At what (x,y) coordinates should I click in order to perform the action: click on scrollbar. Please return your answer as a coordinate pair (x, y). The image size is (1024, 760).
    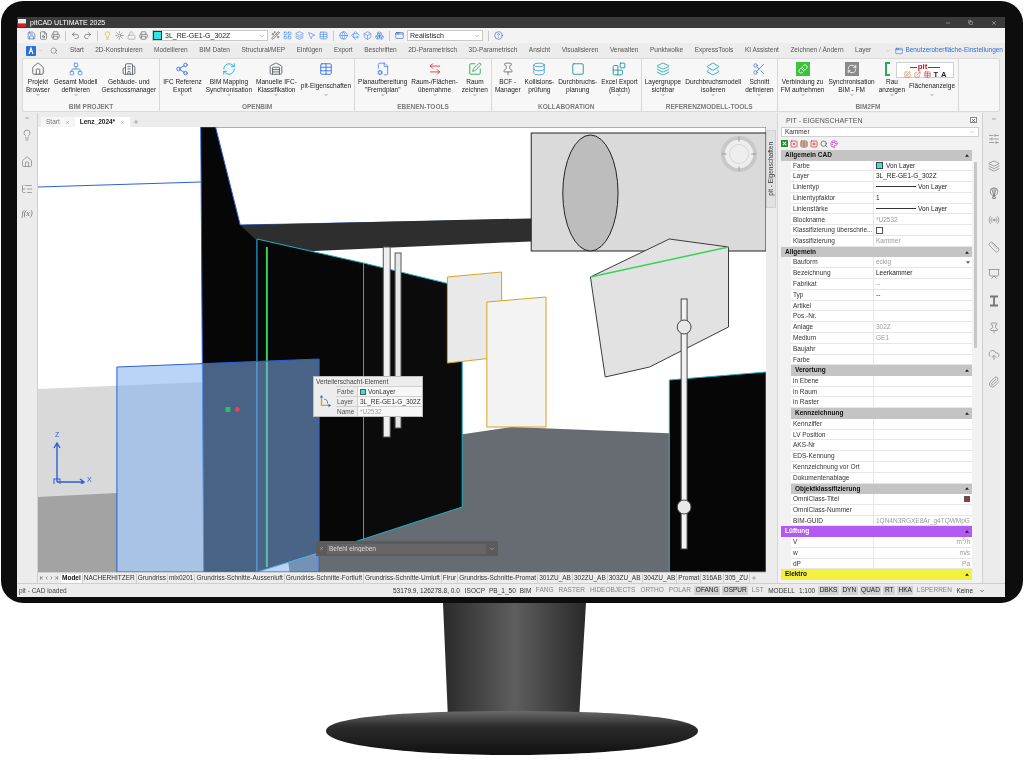
    Looking at the image, I should click on (975, 255).